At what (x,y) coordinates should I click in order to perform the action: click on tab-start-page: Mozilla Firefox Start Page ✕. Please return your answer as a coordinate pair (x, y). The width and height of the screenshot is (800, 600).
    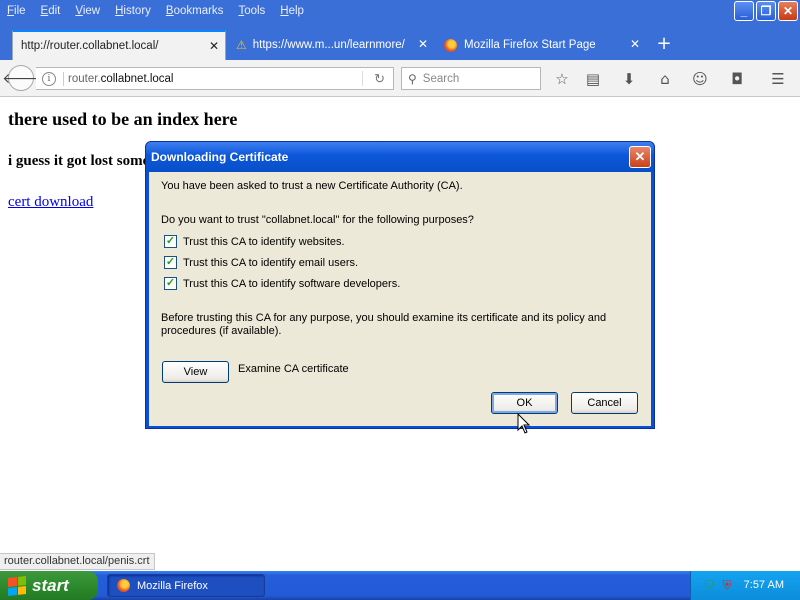
    Looking at the image, I should click on (541, 45).